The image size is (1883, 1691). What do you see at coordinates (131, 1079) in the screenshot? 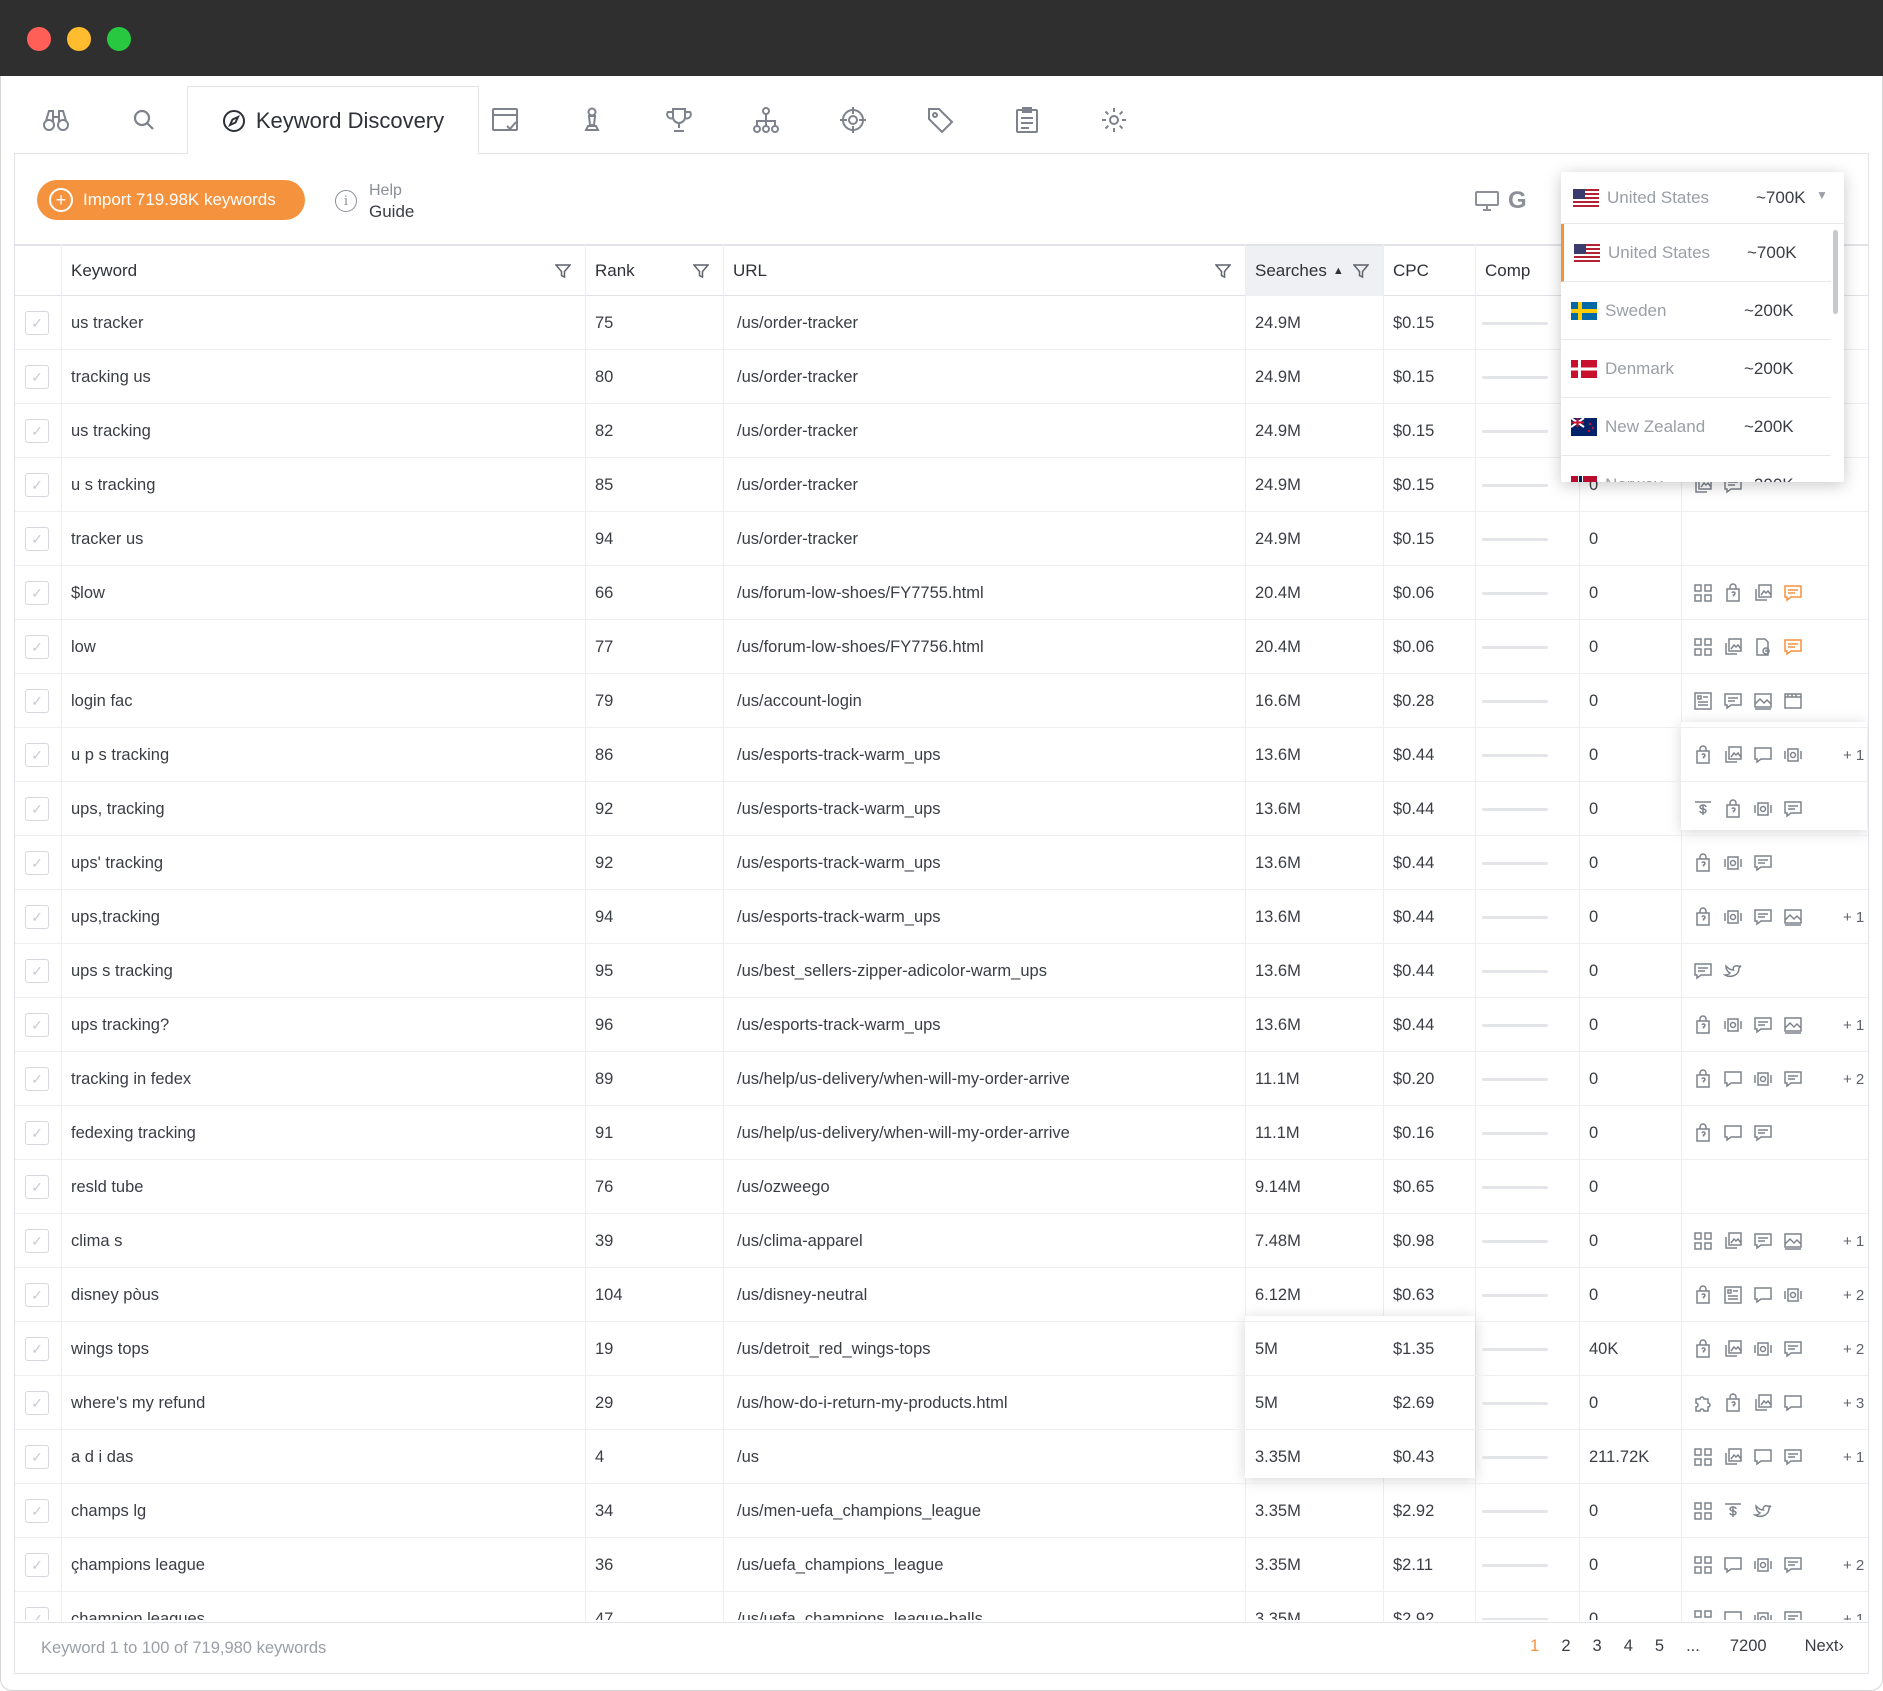
I see `keyword-cell: tracking in fedex` at bounding box center [131, 1079].